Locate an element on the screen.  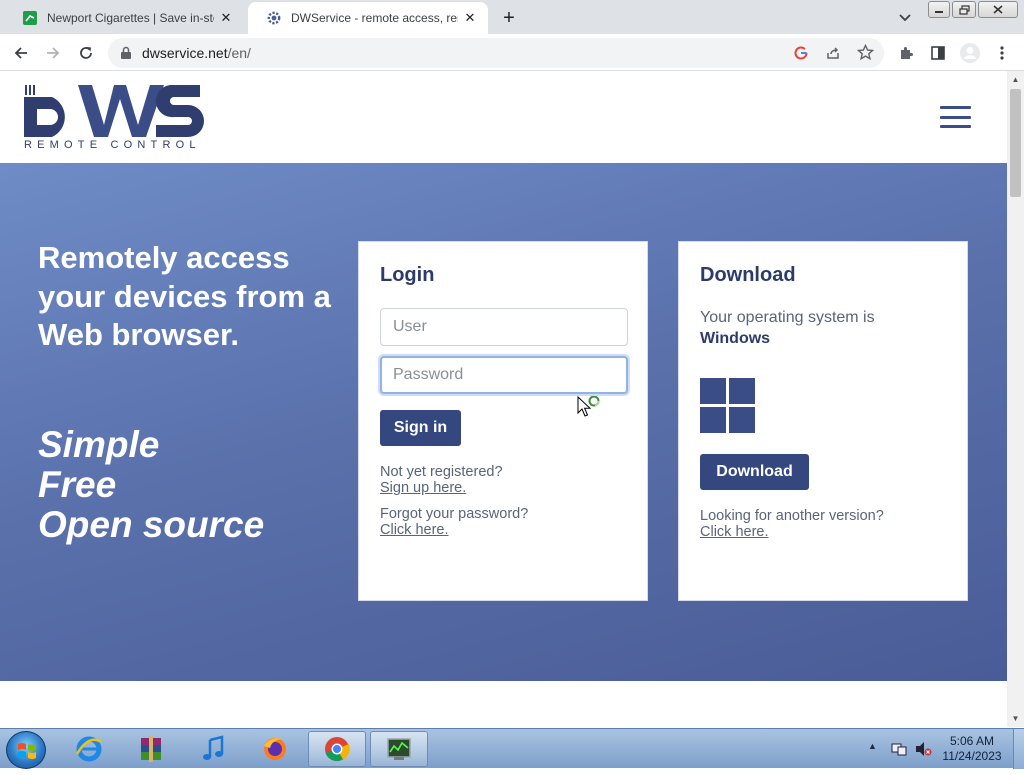
windows-taskbar: ▲ 5:06 AM 11/24/2023 is located at coordinates (512, 748).